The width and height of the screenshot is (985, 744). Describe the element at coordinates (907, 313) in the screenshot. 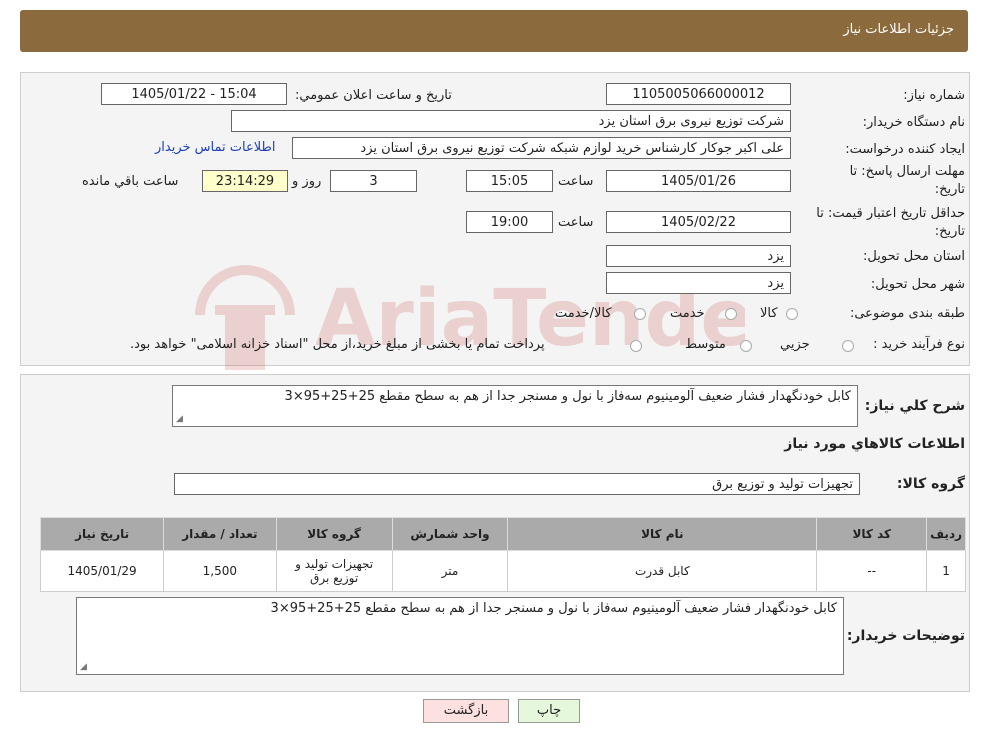

I see `category-label: طبقه بندی موضوعی:` at that location.